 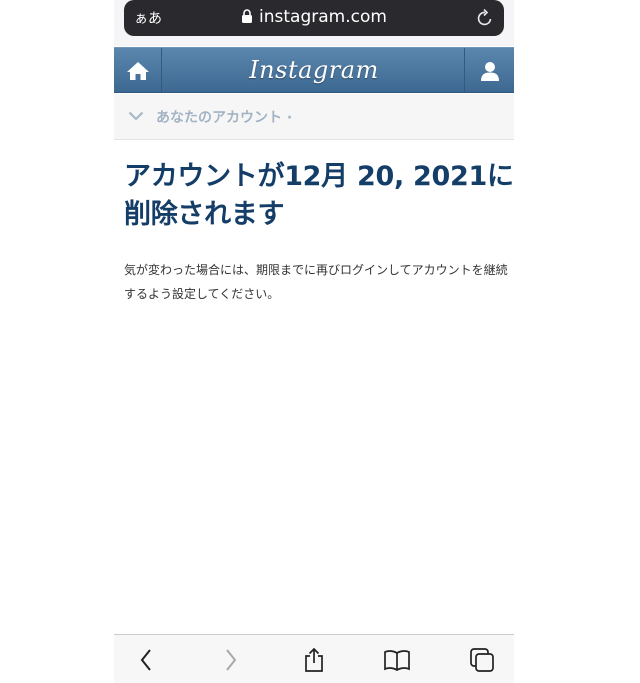 What do you see at coordinates (323, 17) in the screenshot?
I see `url-text: instagram.com` at bounding box center [323, 17].